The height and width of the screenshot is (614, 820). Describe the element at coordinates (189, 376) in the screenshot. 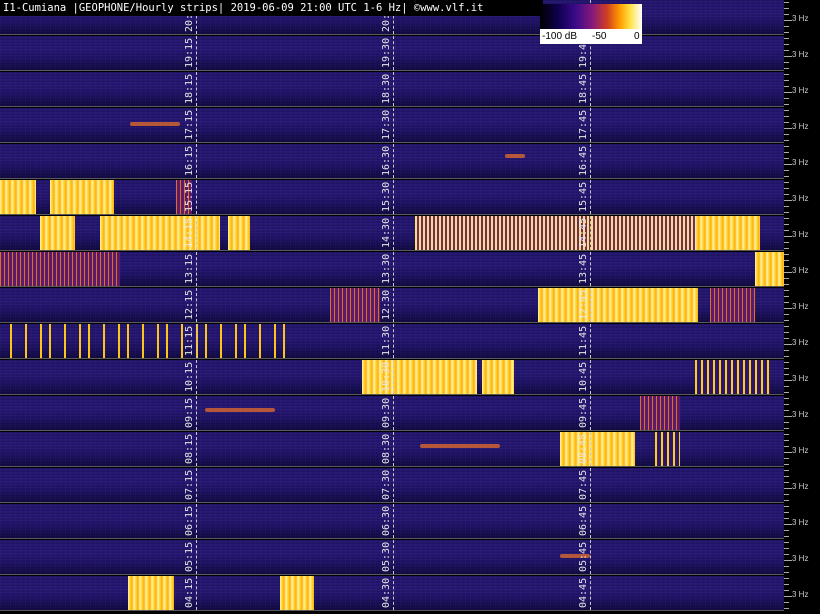

I see `time-label: 10:15` at that location.